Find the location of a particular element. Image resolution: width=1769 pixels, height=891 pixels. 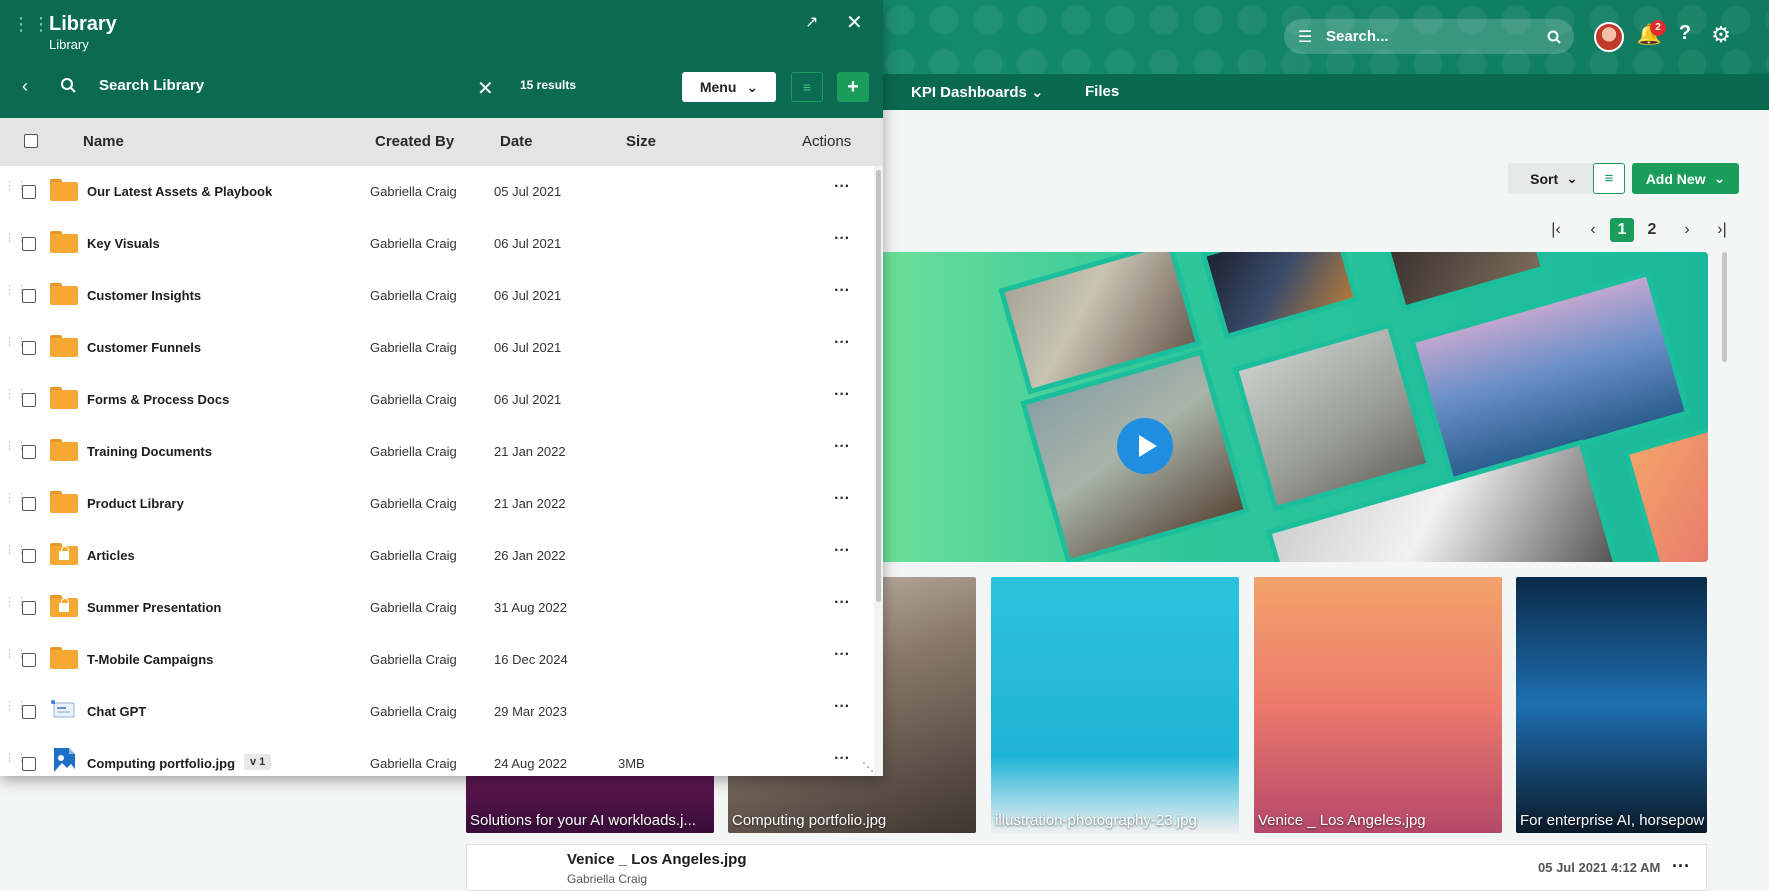

folder-icon is located at coordinates (64, 658).